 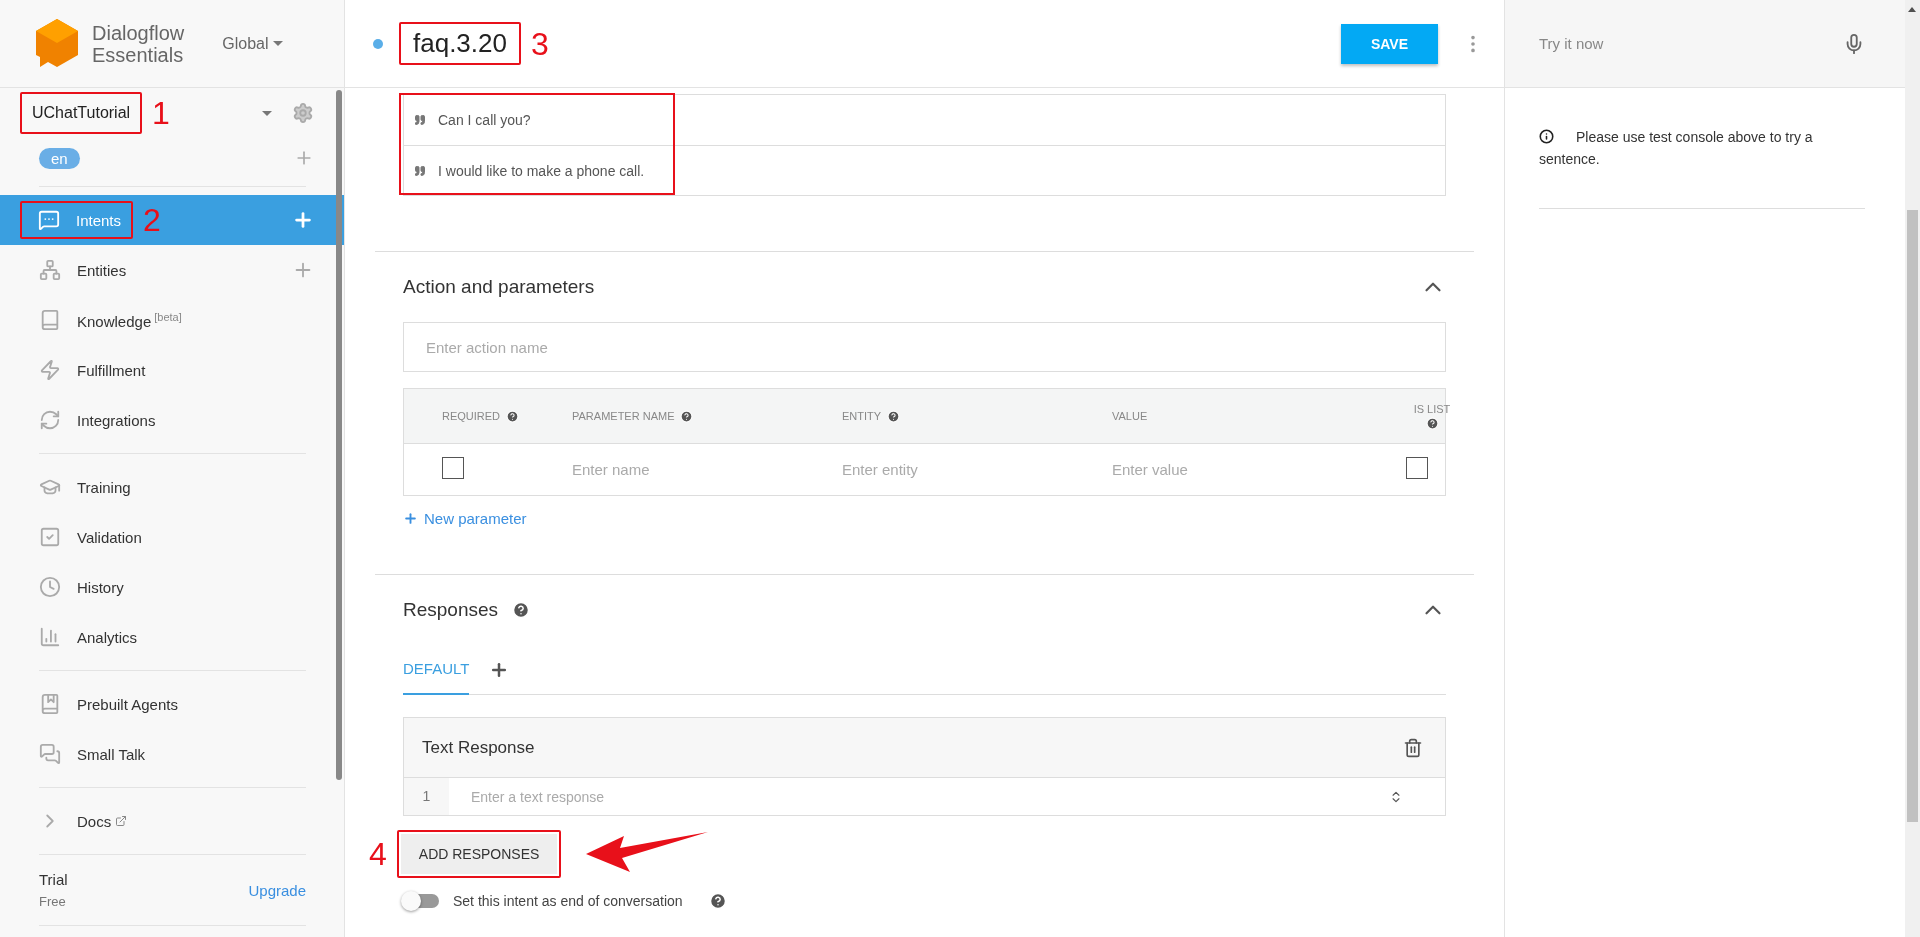 I want to click on nav-label: Integrations, so click(x=116, y=420).